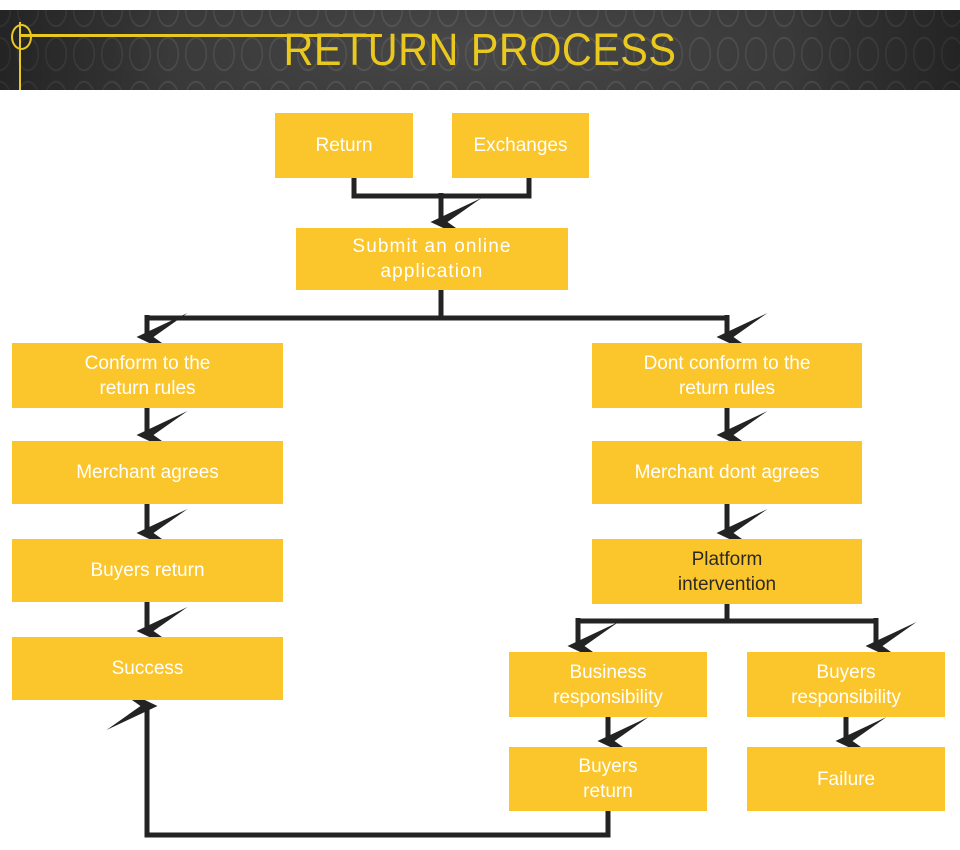 Image resolution: width=960 pixels, height=850 pixels. I want to click on node-return: Return, so click(344, 145).